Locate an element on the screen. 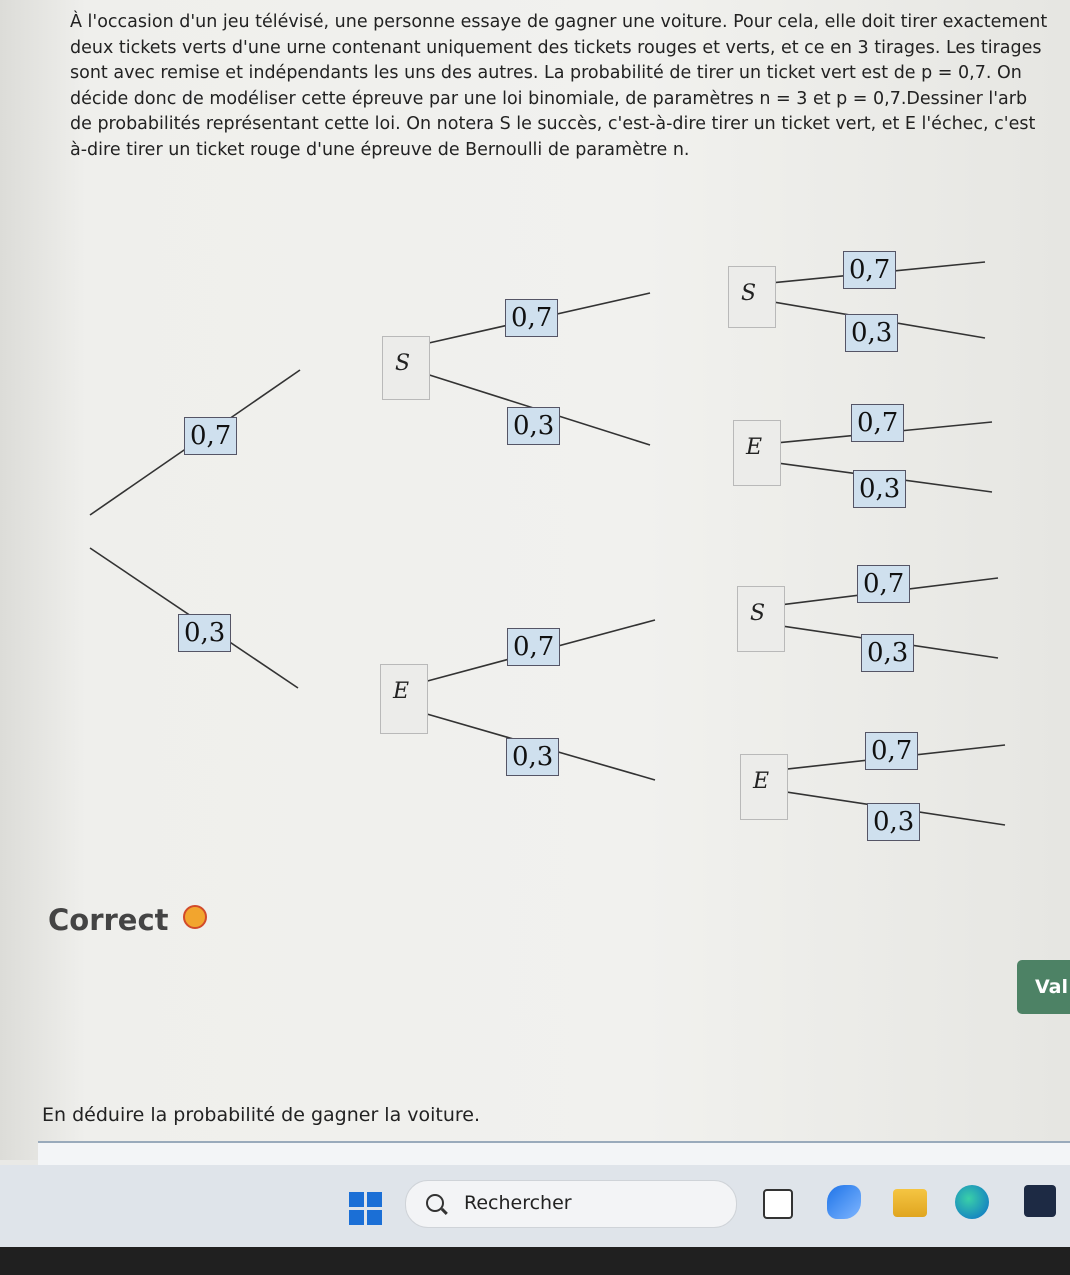 This screenshot has height=1275, width=1070. validate-button: Val is located at coordinates (1043, 987).